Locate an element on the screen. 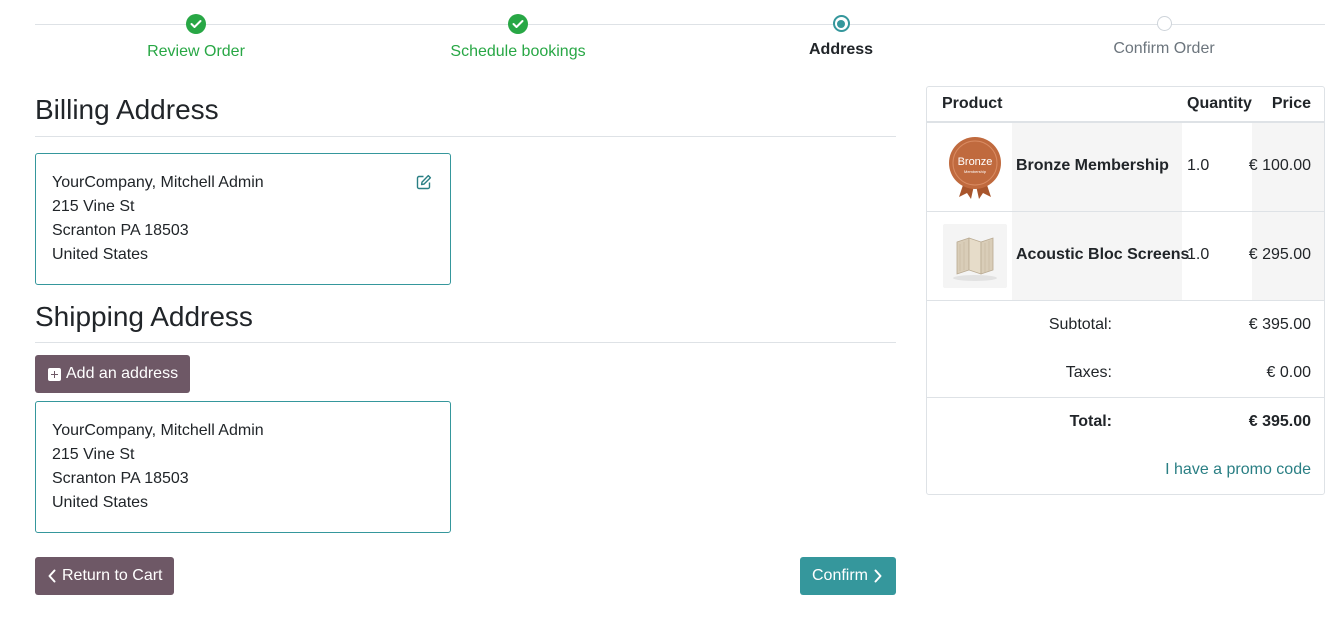 The height and width of the screenshot is (632, 1337). badge-text: Bronze is located at coordinates (975, 162).